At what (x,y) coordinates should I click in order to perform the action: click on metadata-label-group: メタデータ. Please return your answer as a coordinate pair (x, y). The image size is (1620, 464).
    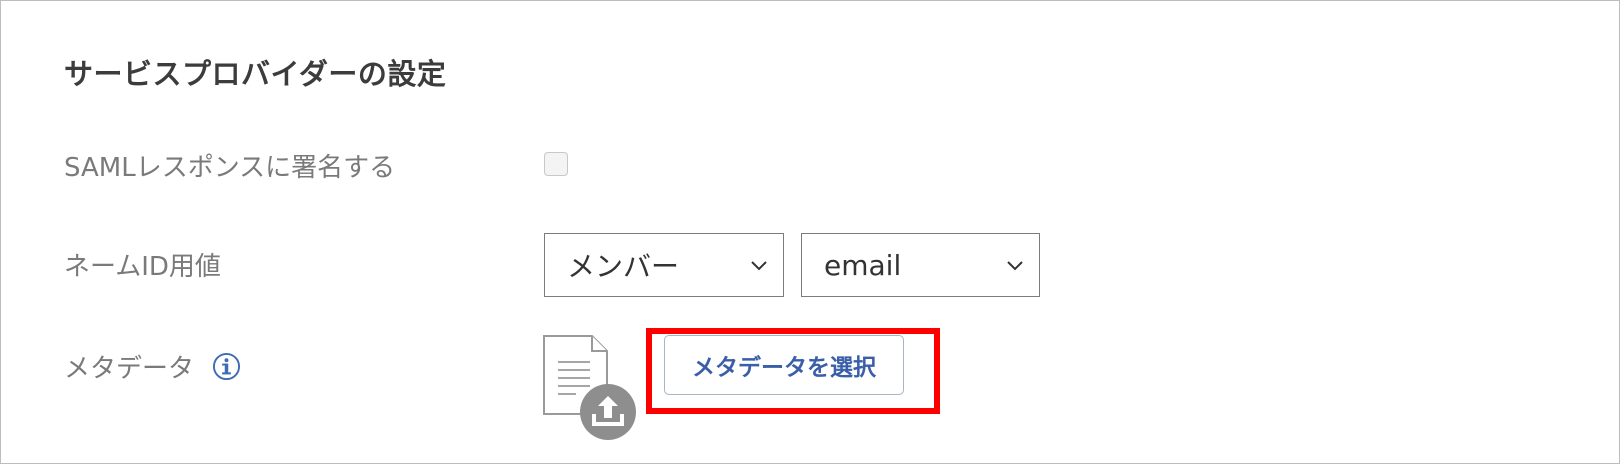
    Looking at the image, I should click on (152, 366).